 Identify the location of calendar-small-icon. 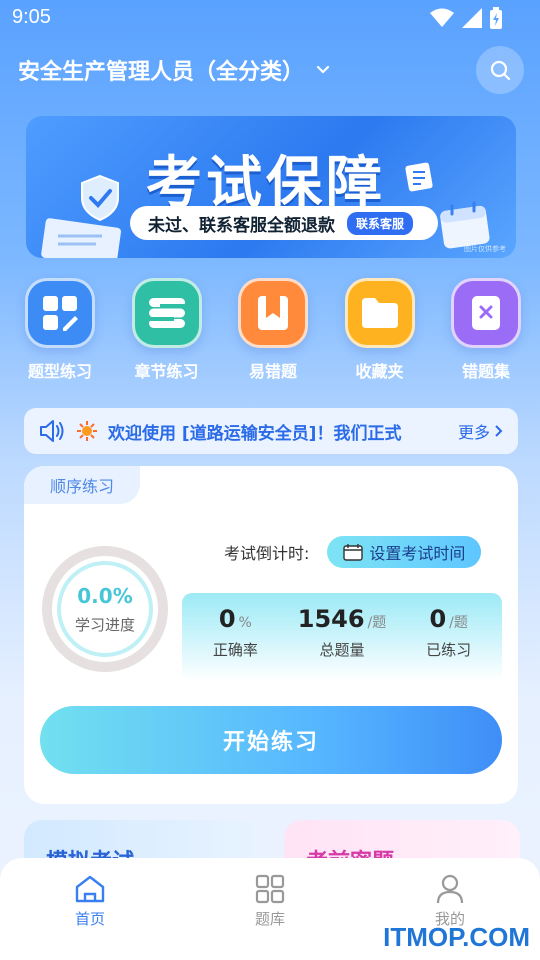
(353, 552).